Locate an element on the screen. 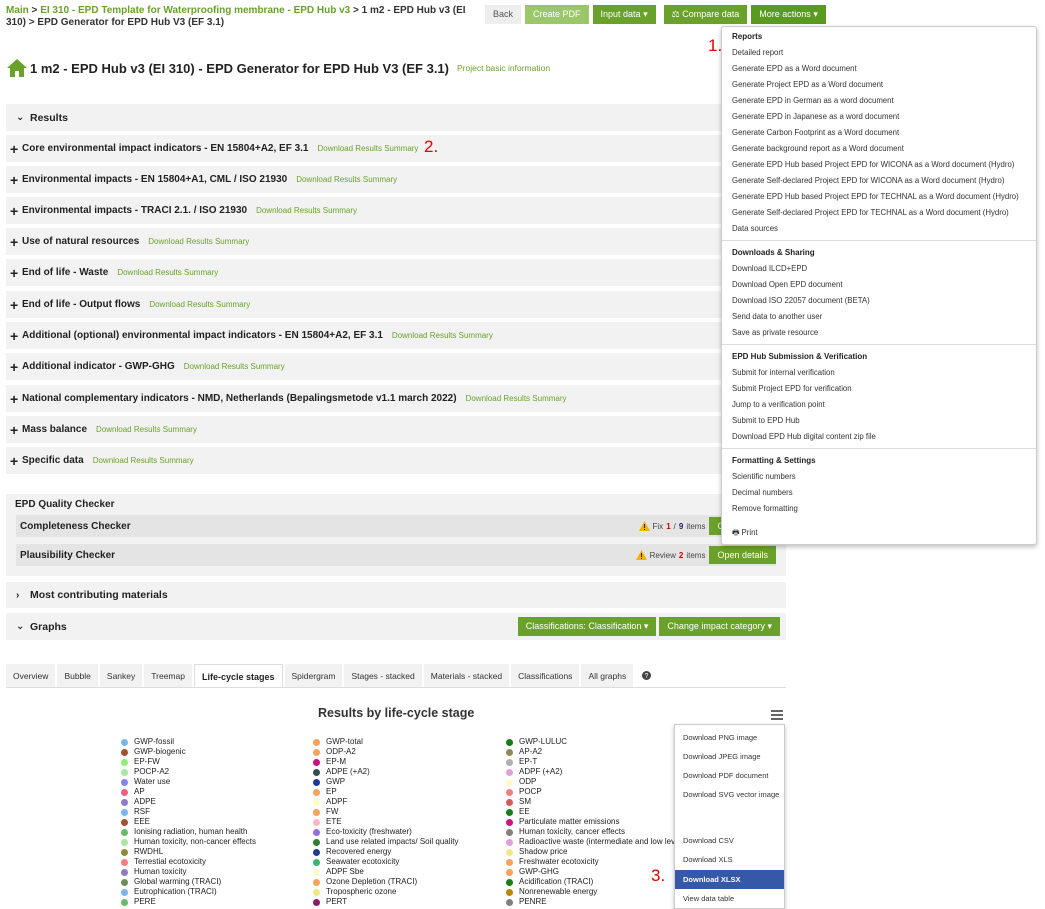  more-actions-button: More actions ▾ is located at coordinates (788, 14).